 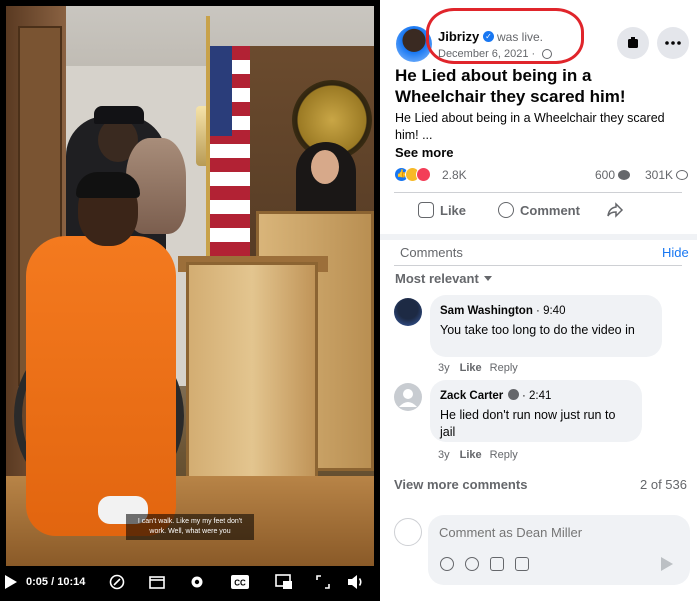 I want to click on verified-icon: ✓, so click(x=488, y=36).